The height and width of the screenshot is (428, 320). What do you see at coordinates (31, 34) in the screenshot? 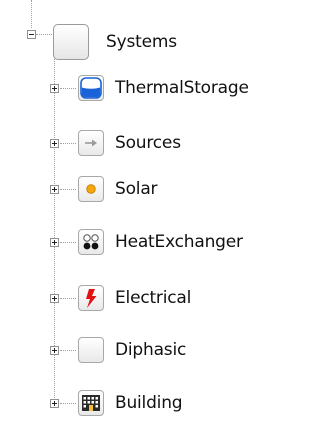
I see `root-collapse-toggle` at bounding box center [31, 34].